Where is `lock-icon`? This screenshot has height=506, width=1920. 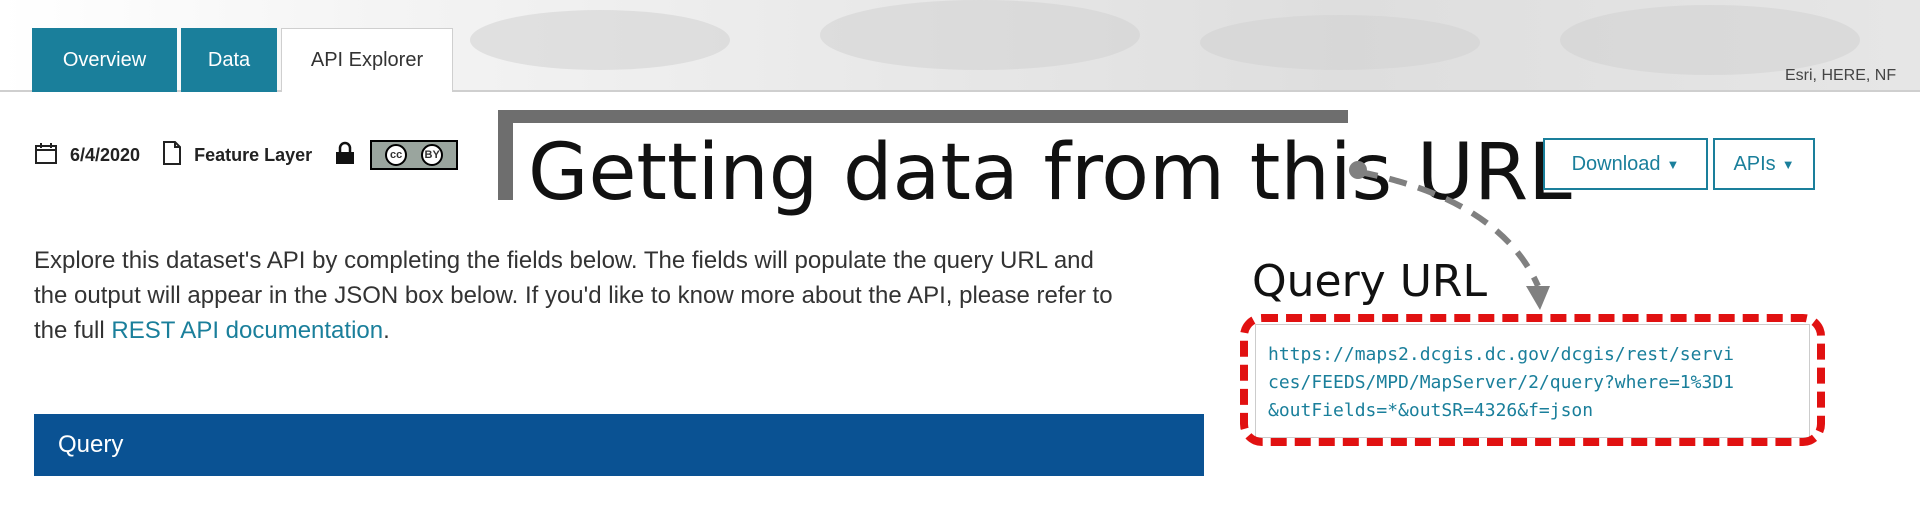
lock-icon is located at coordinates (345, 155).